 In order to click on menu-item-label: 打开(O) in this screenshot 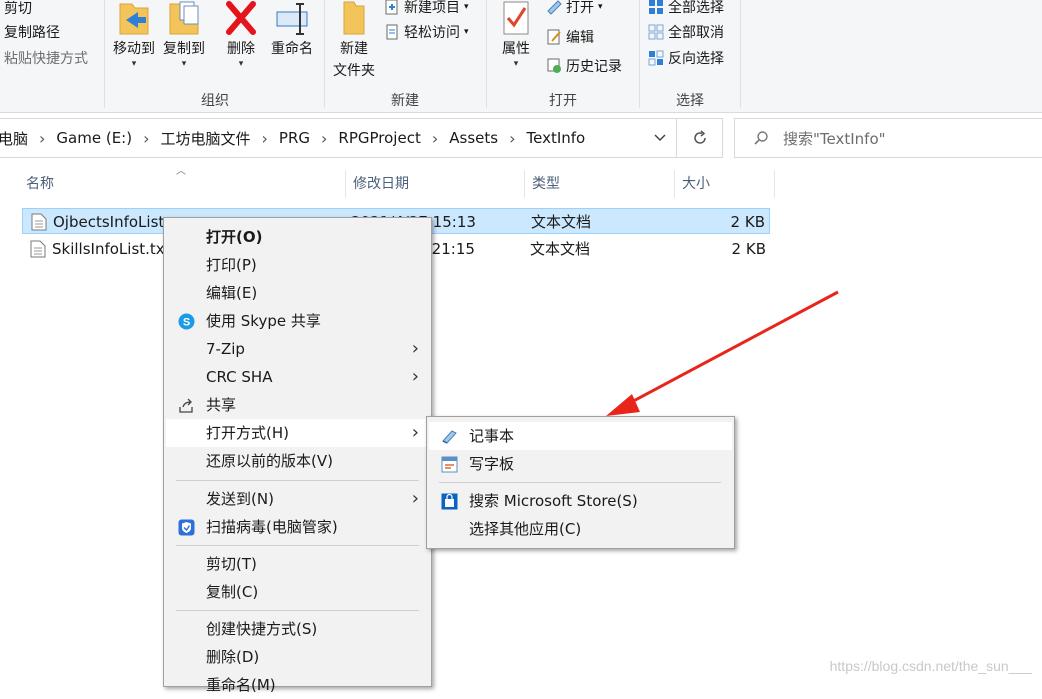, I will do `click(234, 237)`.